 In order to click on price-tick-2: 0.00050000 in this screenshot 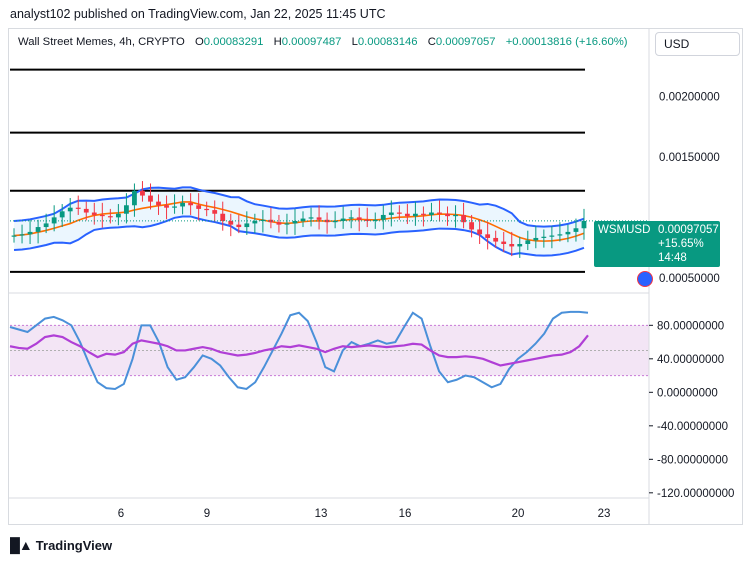, I will do `click(689, 279)`.